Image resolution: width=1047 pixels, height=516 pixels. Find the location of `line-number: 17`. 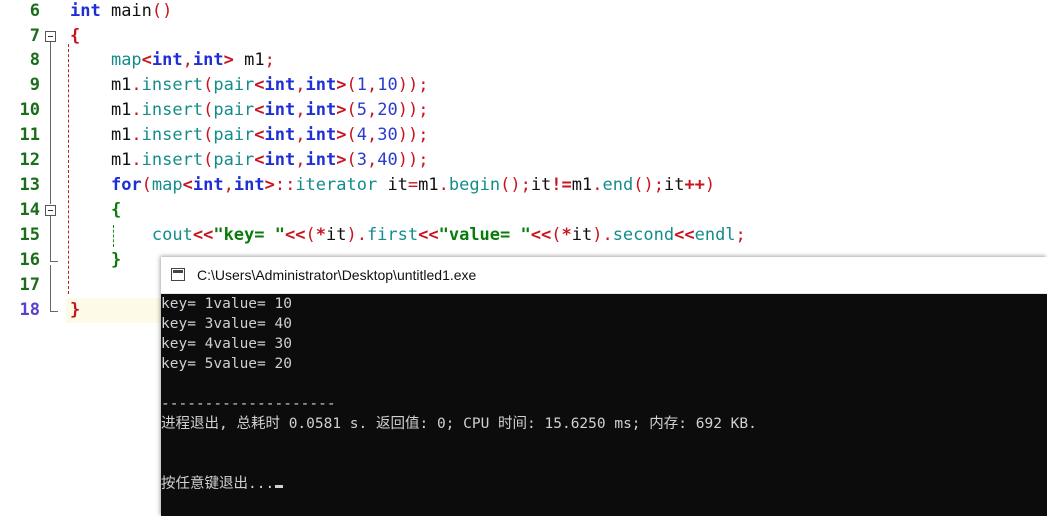

line-number: 17 is located at coordinates (29, 285).